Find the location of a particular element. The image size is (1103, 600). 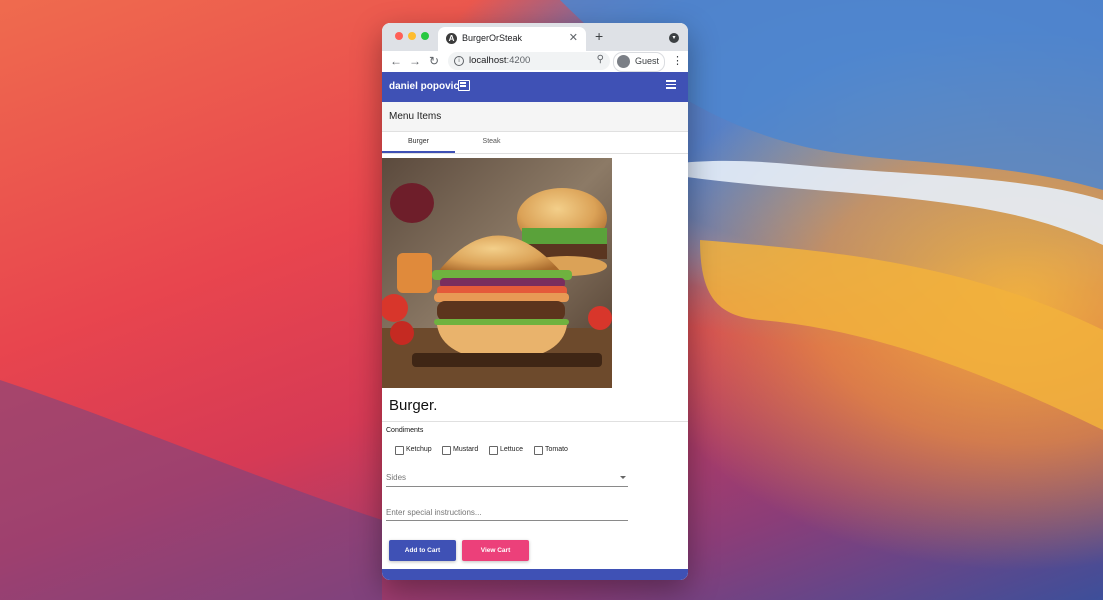

menu-tabs: Burger Steak is located at coordinates (535, 142).